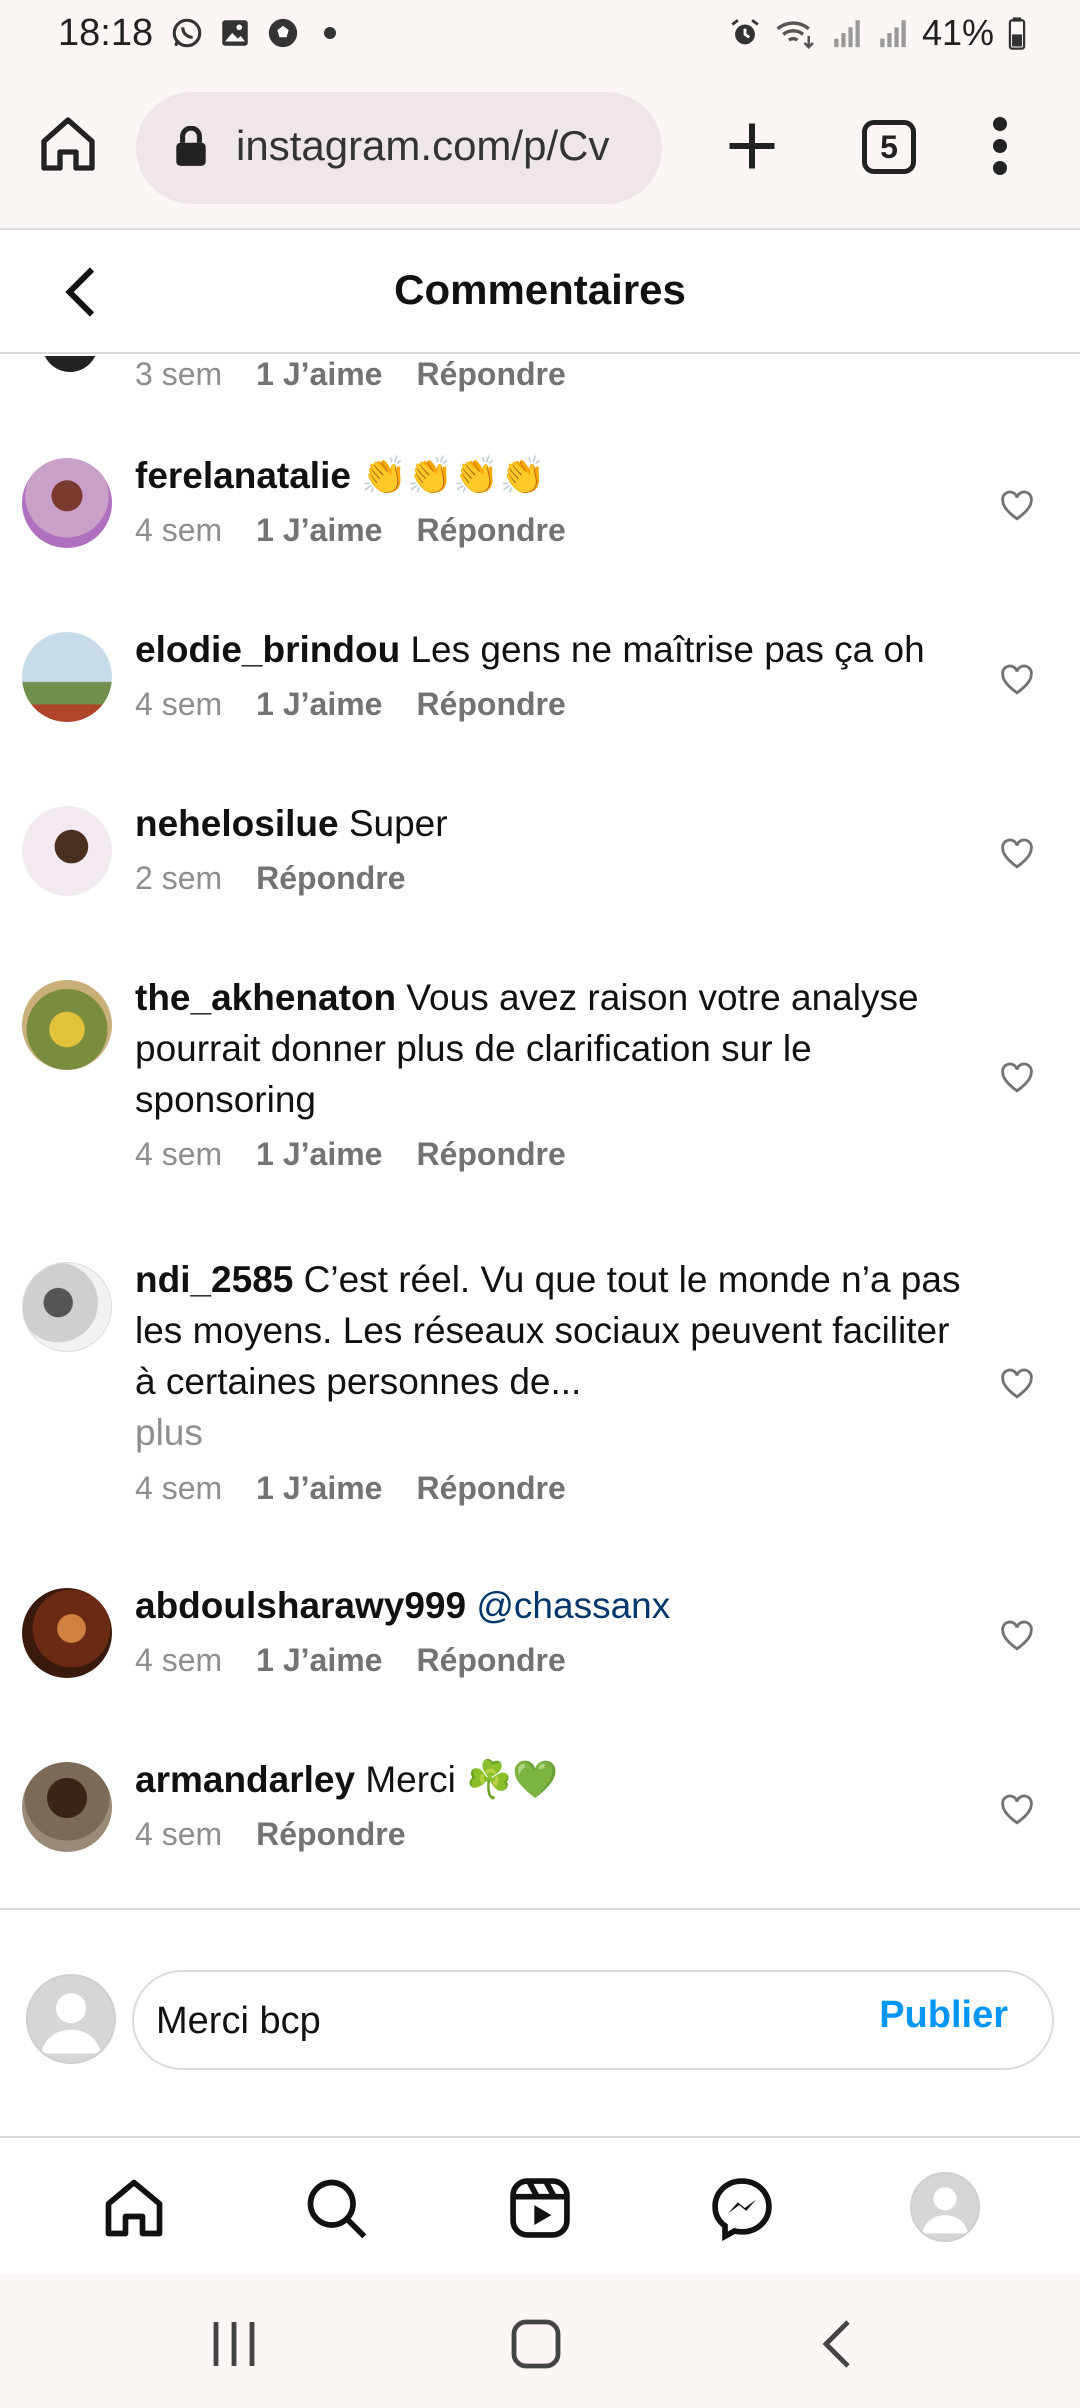 Image resolution: width=1080 pixels, height=2408 pixels. Describe the element at coordinates (235, 33) in the screenshot. I see `gallery-icon` at that location.